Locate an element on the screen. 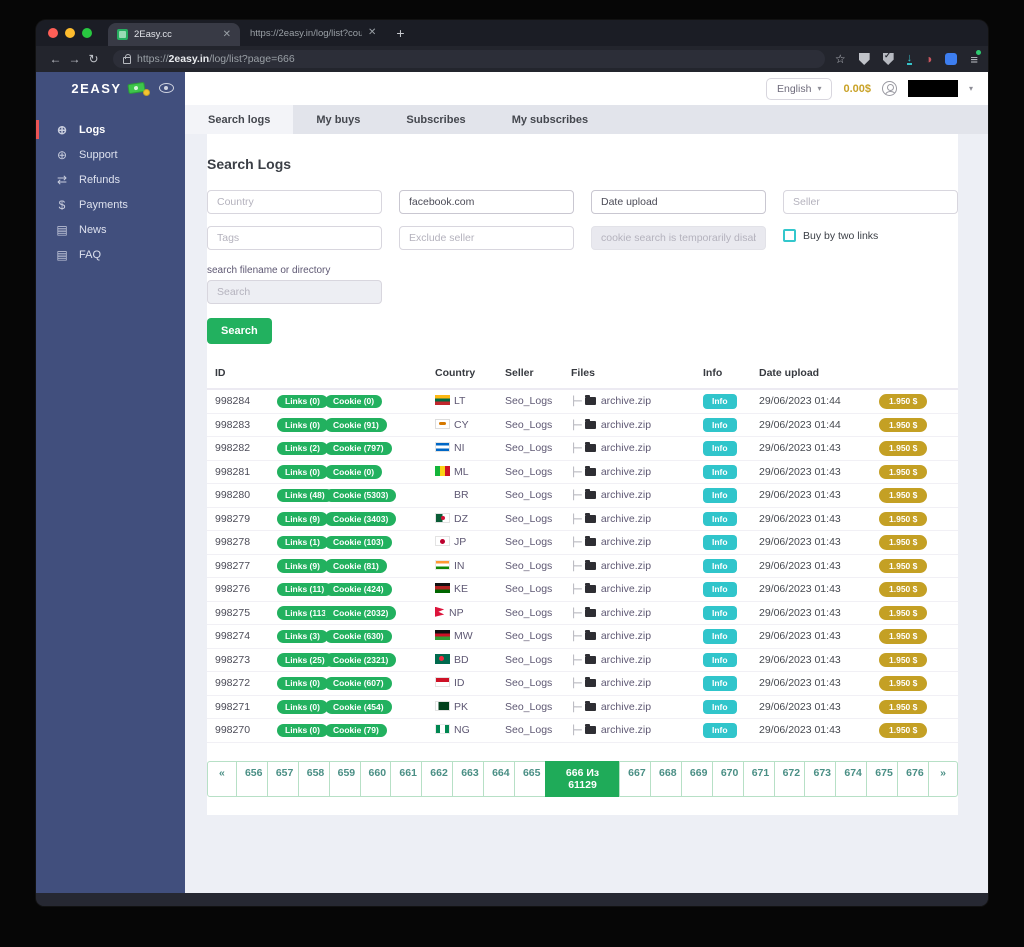  sidebar-item-payments: $ Payments is located at coordinates (110, 204).